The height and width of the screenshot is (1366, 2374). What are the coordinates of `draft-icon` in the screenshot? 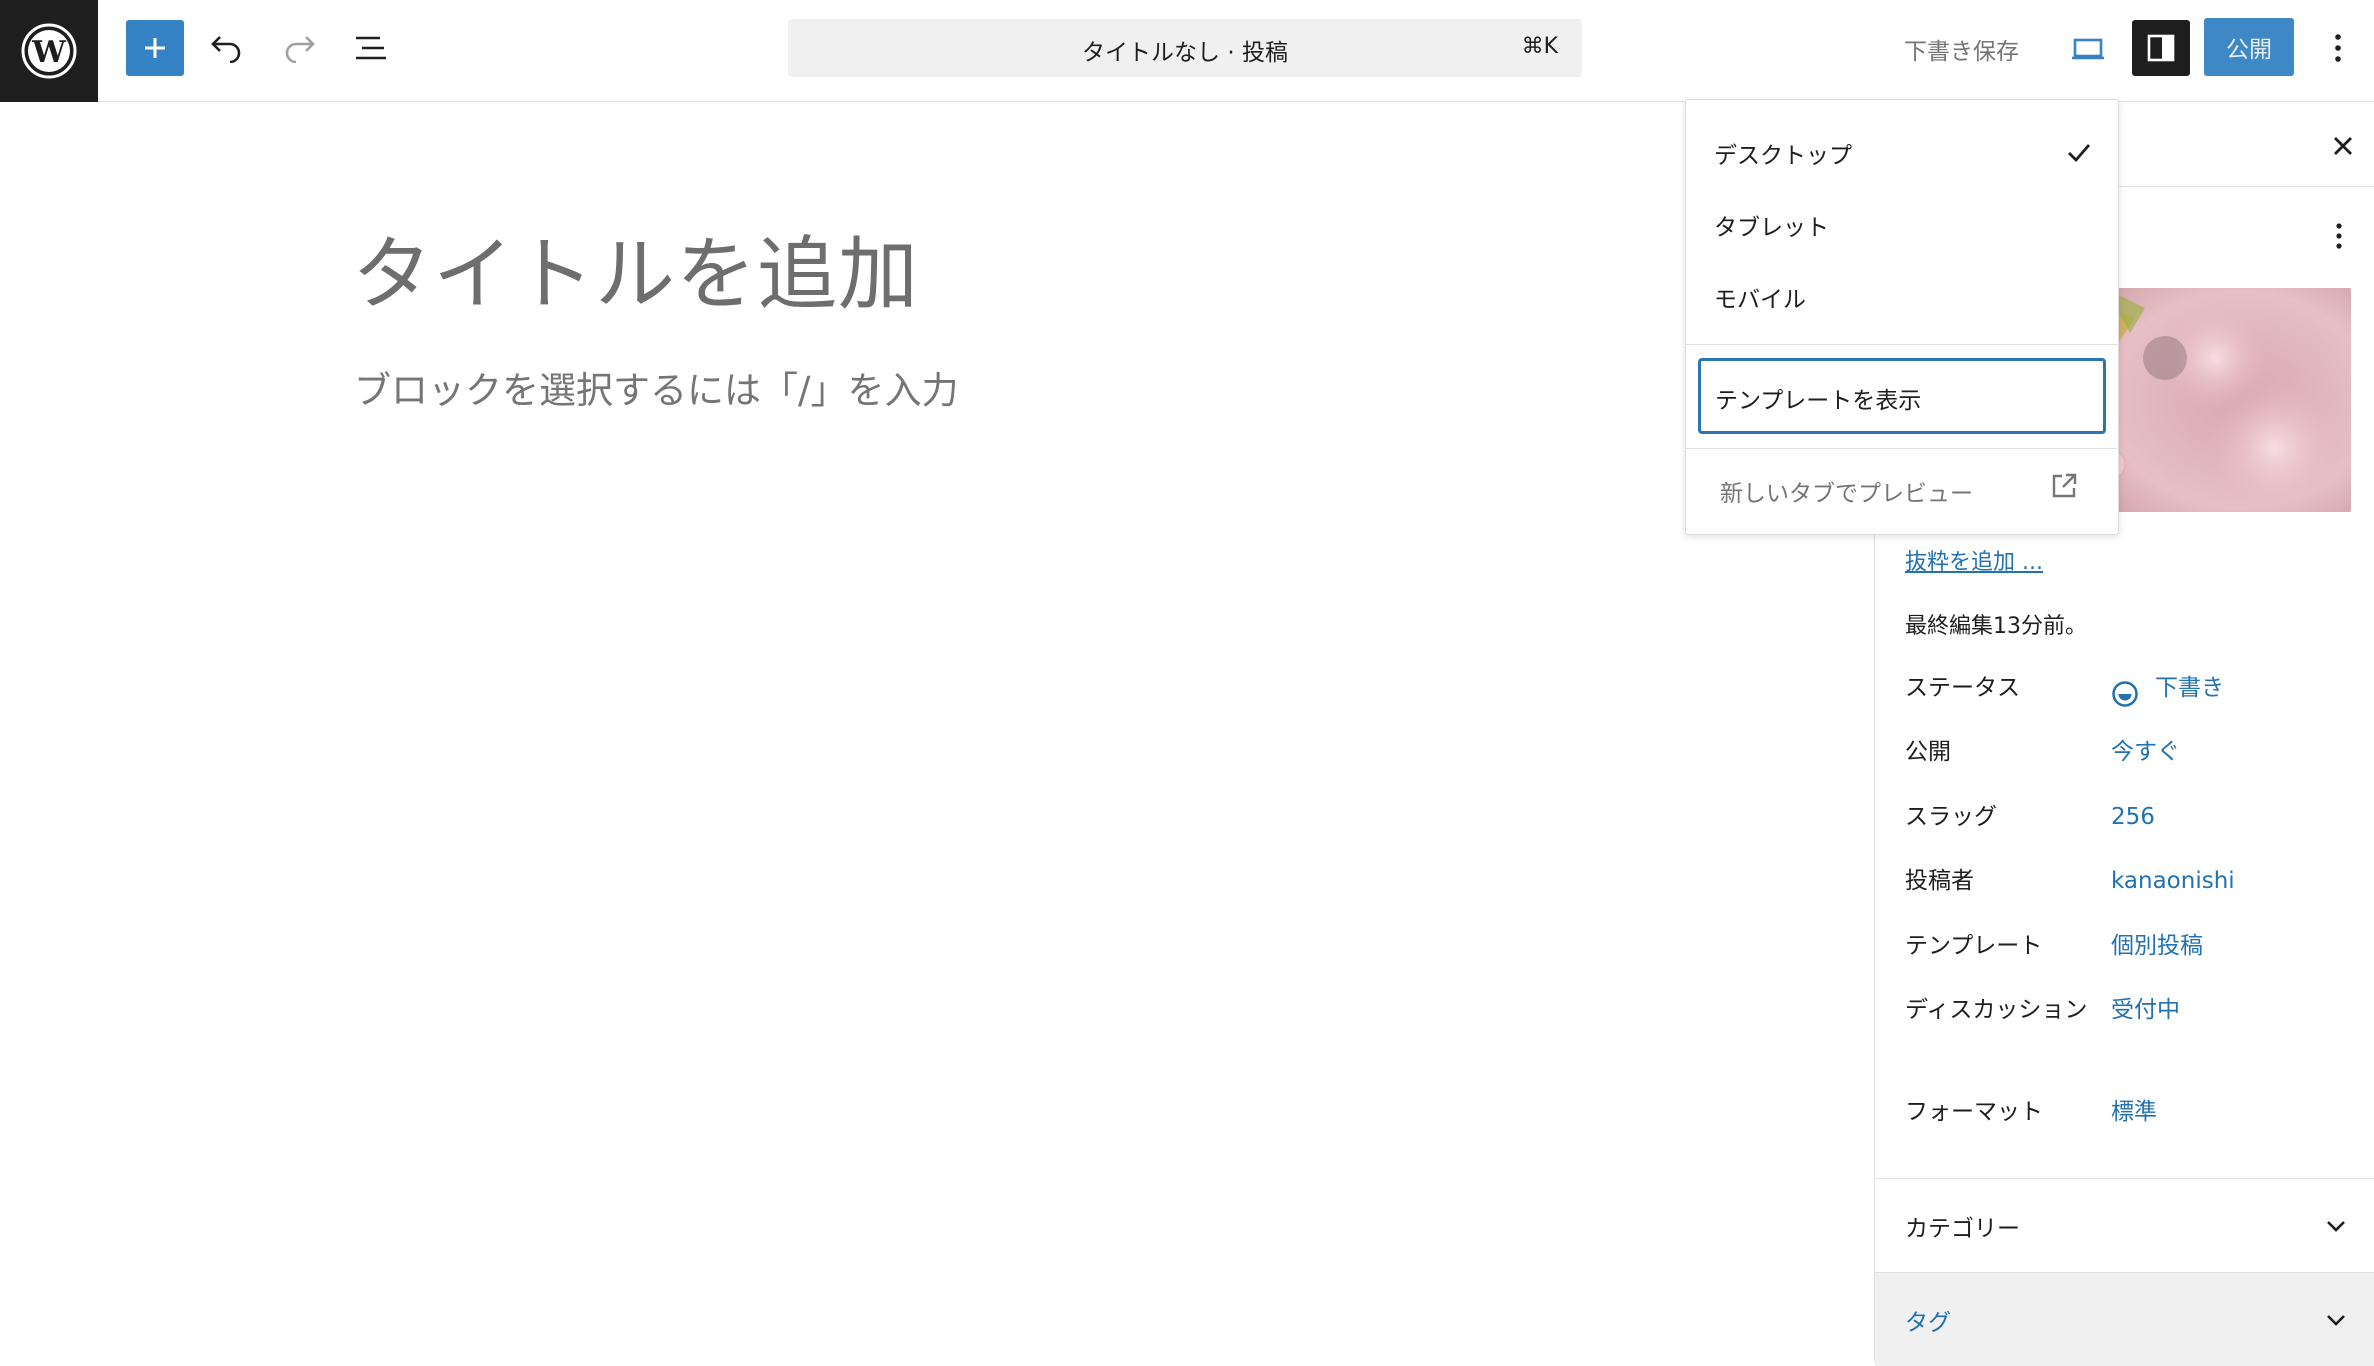 It's located at (2125, 694).